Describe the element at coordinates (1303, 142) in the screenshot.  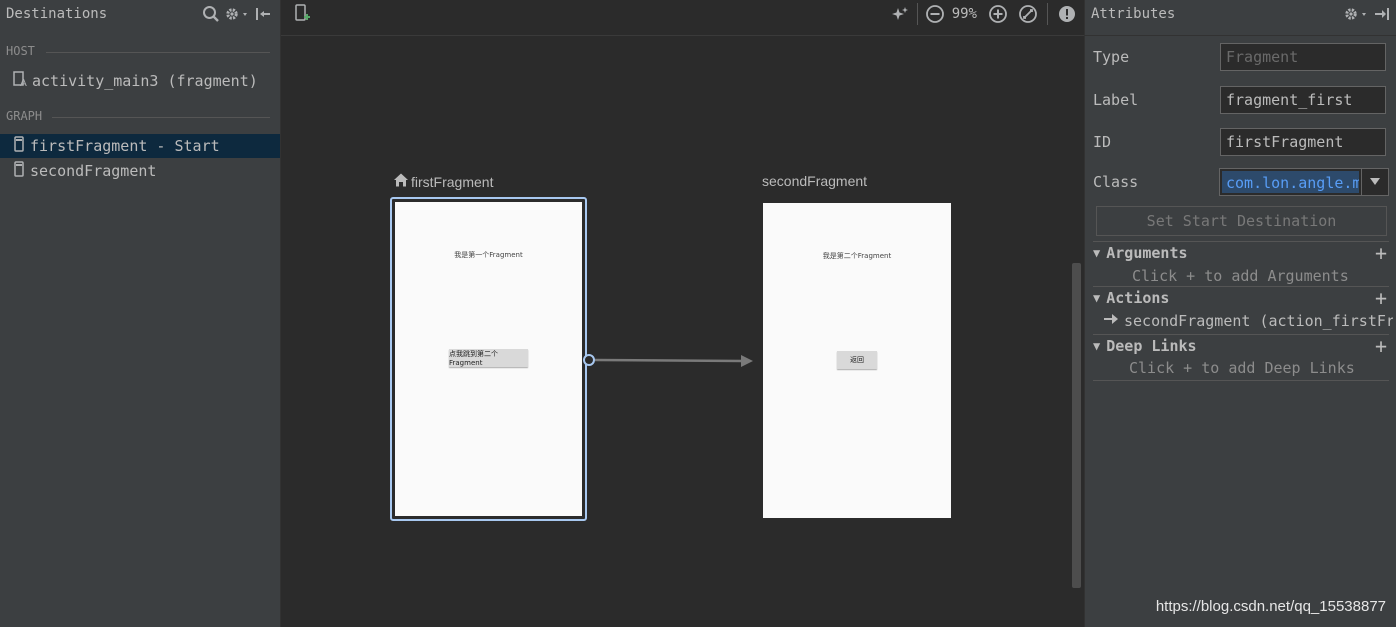
I see `id-field: firstFragment` at that location.